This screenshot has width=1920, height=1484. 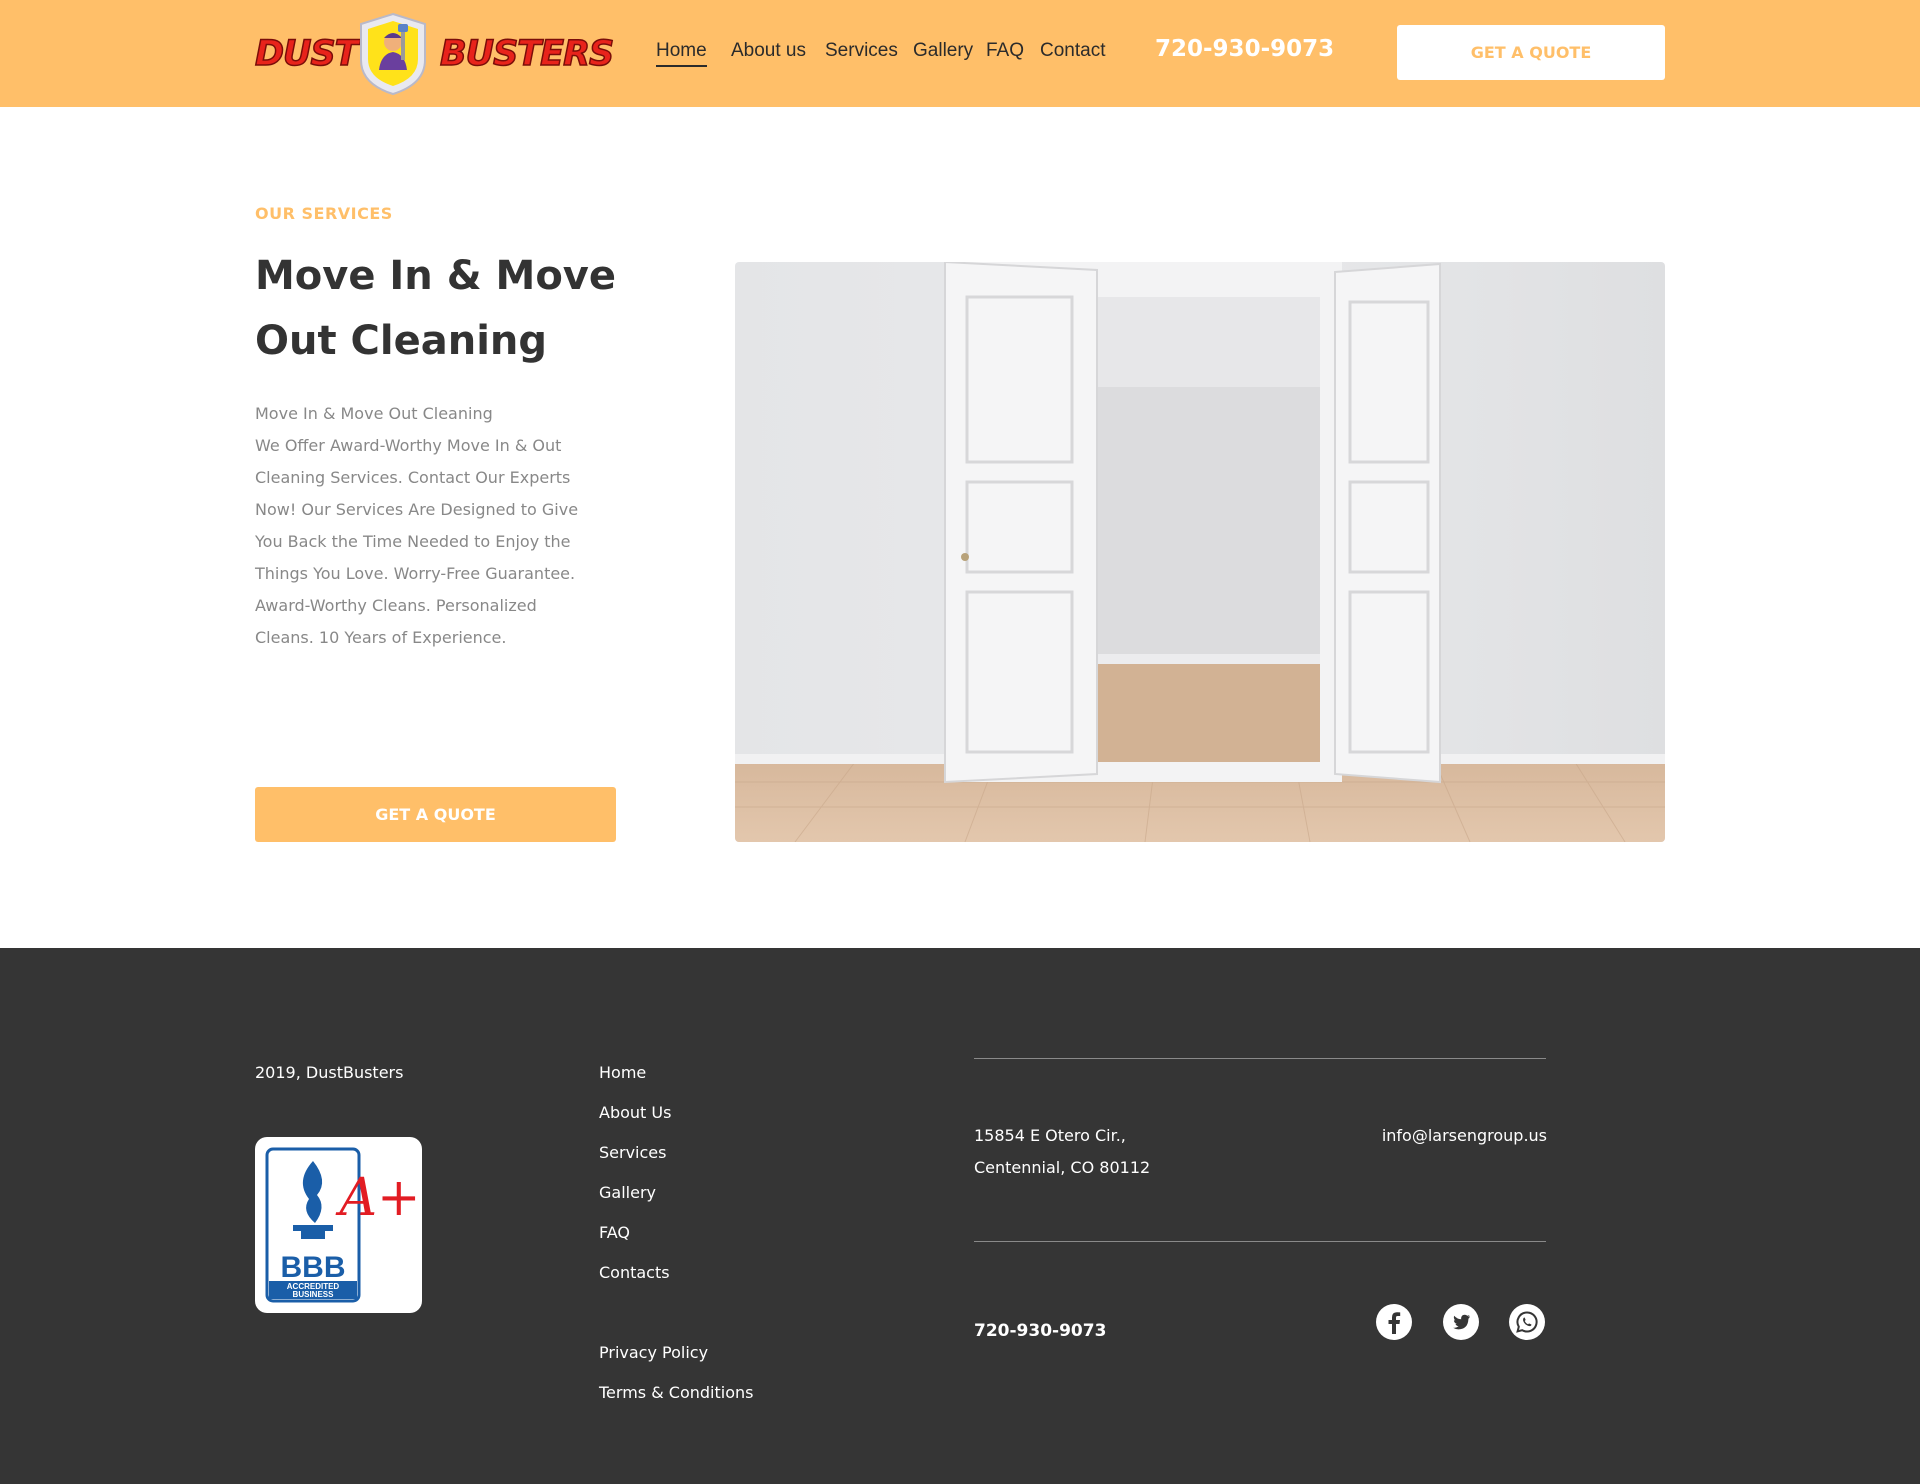 What do you see at coordinates (635, 1163) in the screenshot?
I see `footer-link-services: Services` at bounding box center [635, 1163].